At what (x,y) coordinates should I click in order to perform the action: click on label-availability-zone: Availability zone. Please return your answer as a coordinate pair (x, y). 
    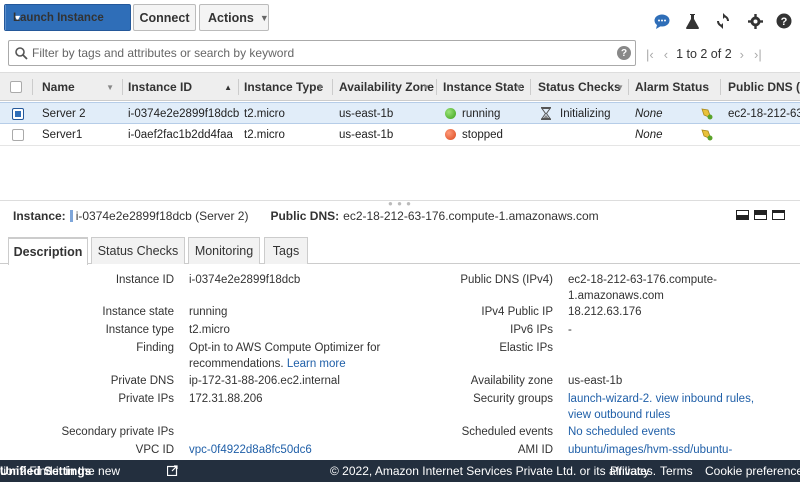
    Looking at the image, I should click on (511, 381).